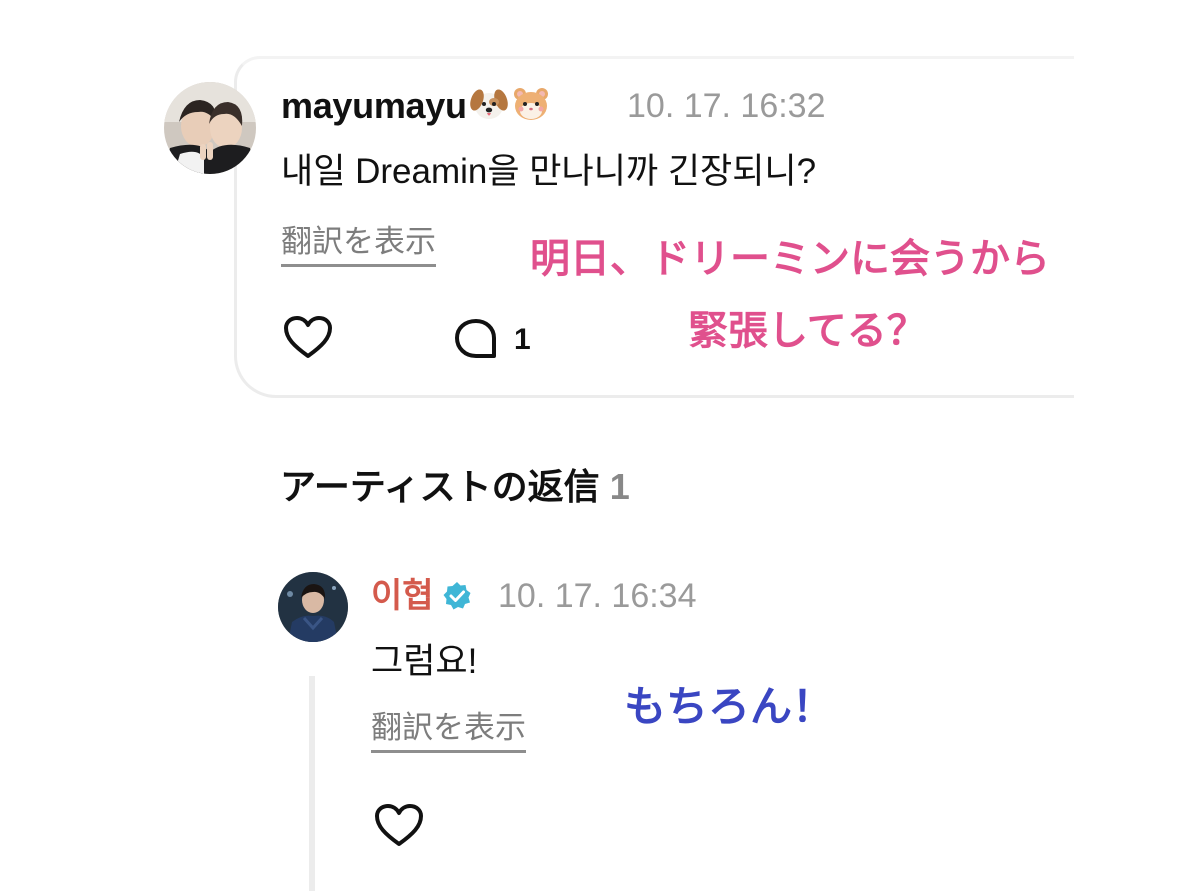 The width and height of the screenshot is (1200, 891). What do you see at coordinates (522, 339) in the screenshot?
I see `comment-count: 1` at bounding box center [522, 339].